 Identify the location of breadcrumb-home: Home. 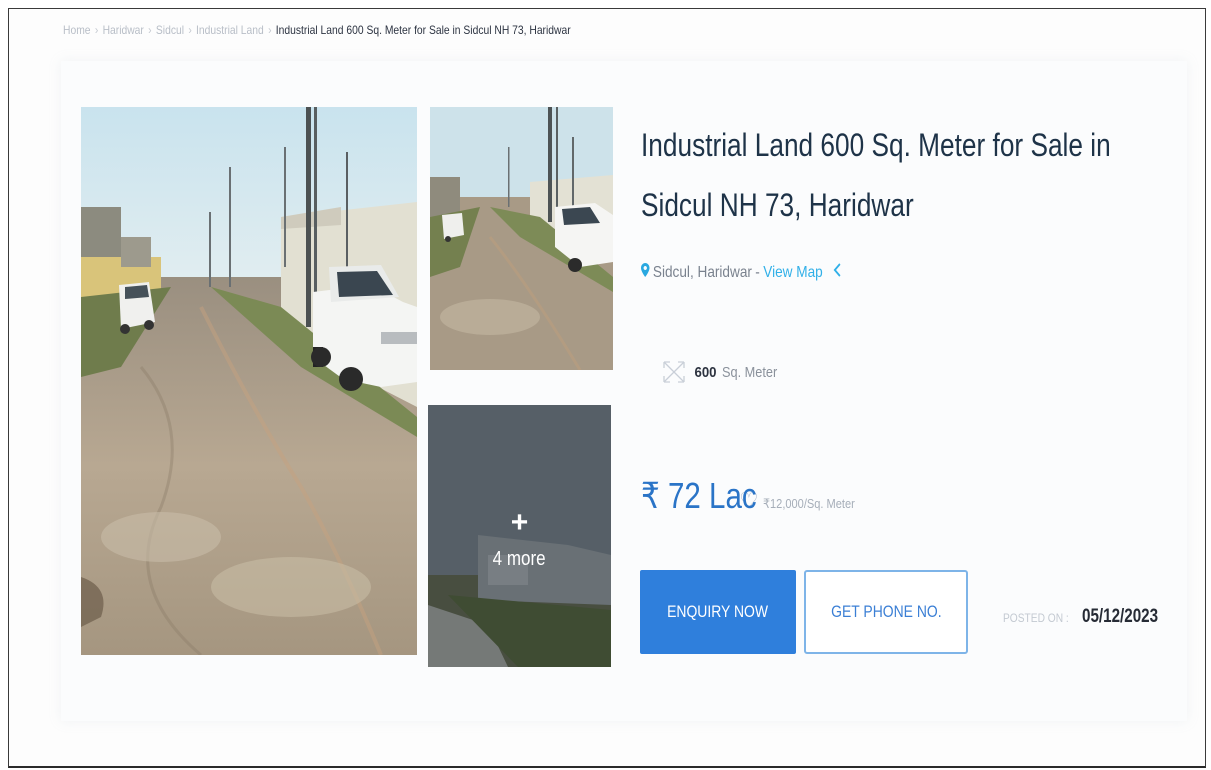
(77, 30).